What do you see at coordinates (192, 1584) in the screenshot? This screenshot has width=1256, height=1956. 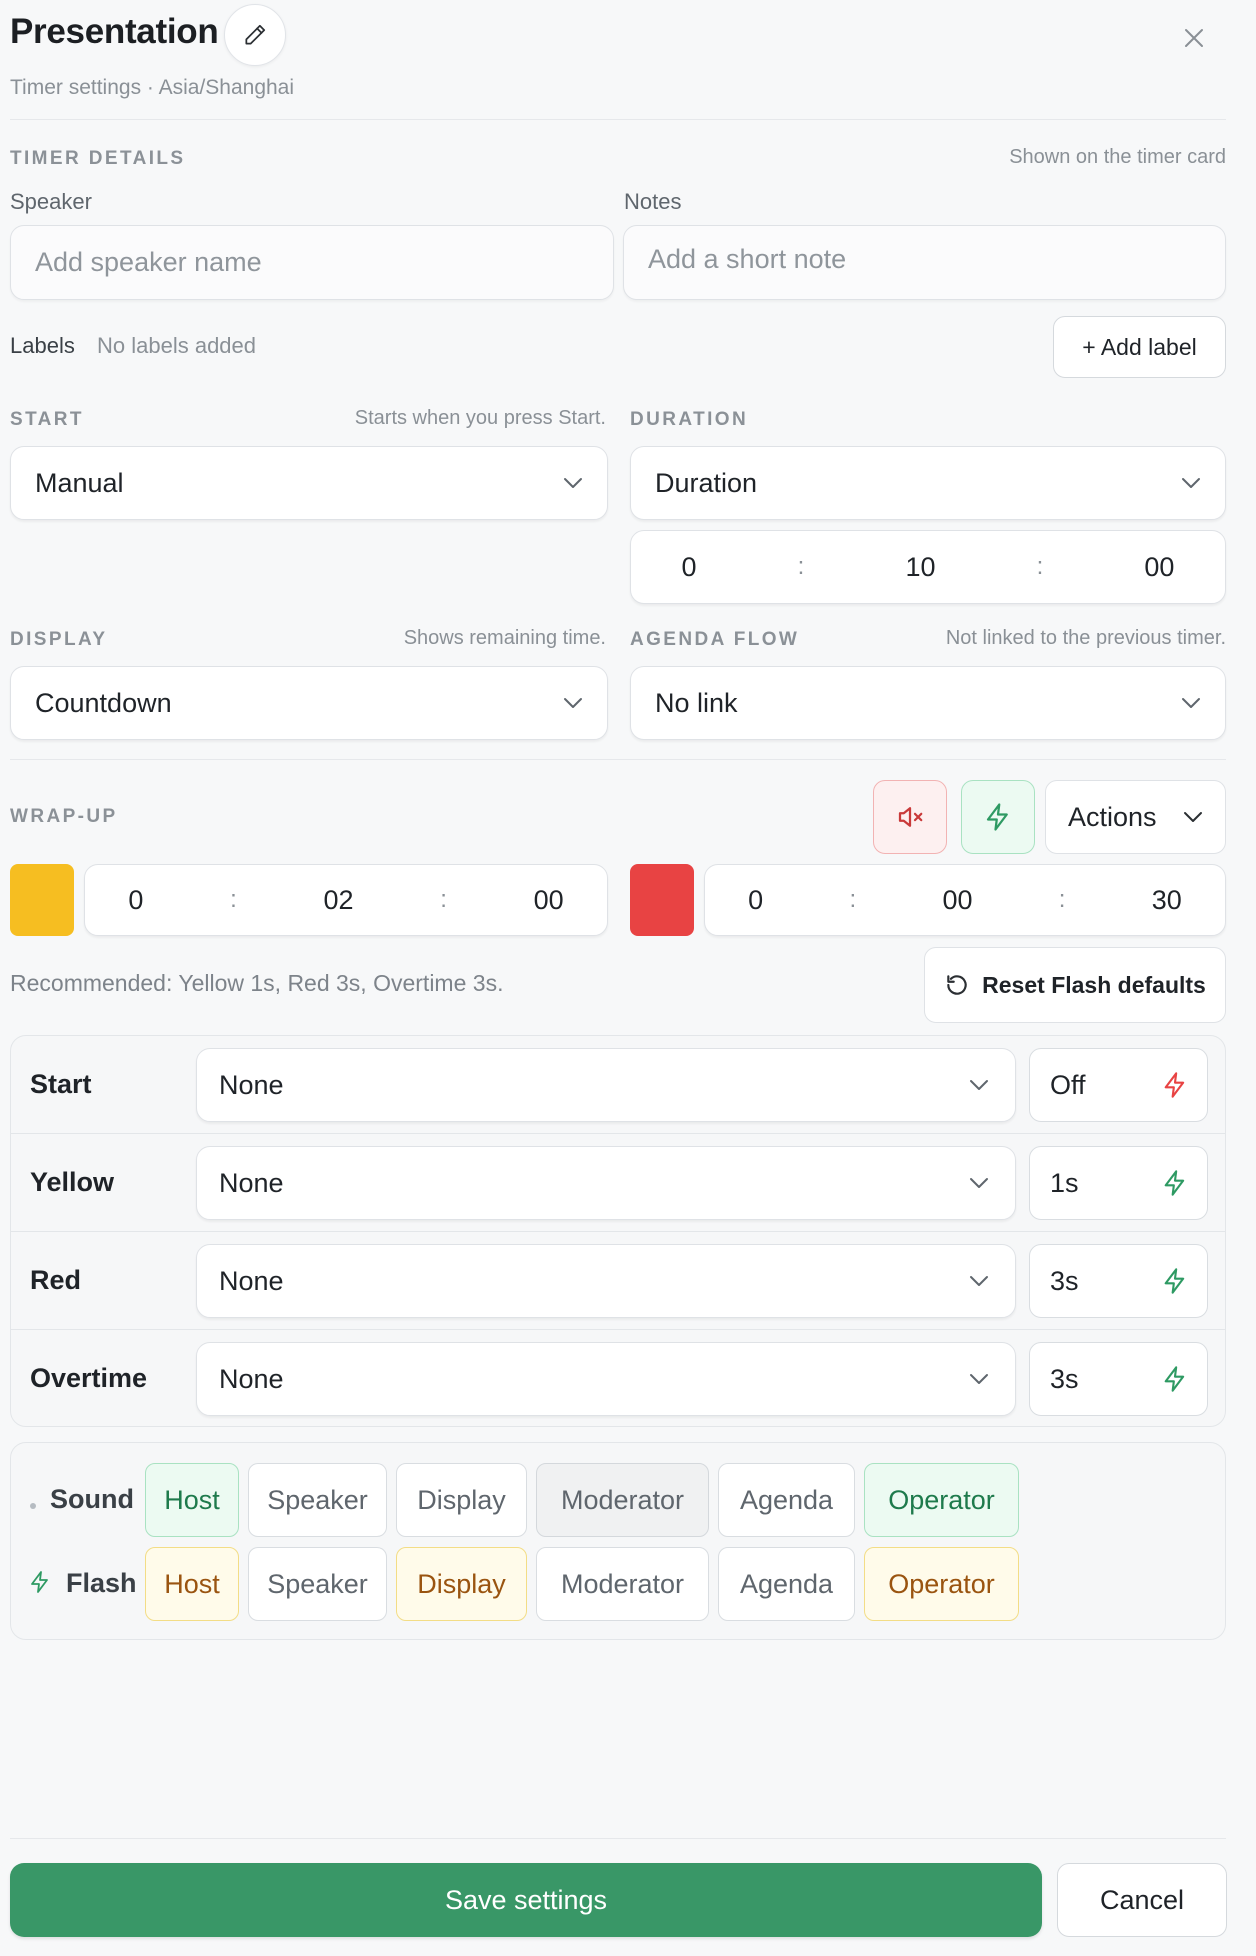 I see `flash-target-host: Host` at bounding box center [192, 1584].